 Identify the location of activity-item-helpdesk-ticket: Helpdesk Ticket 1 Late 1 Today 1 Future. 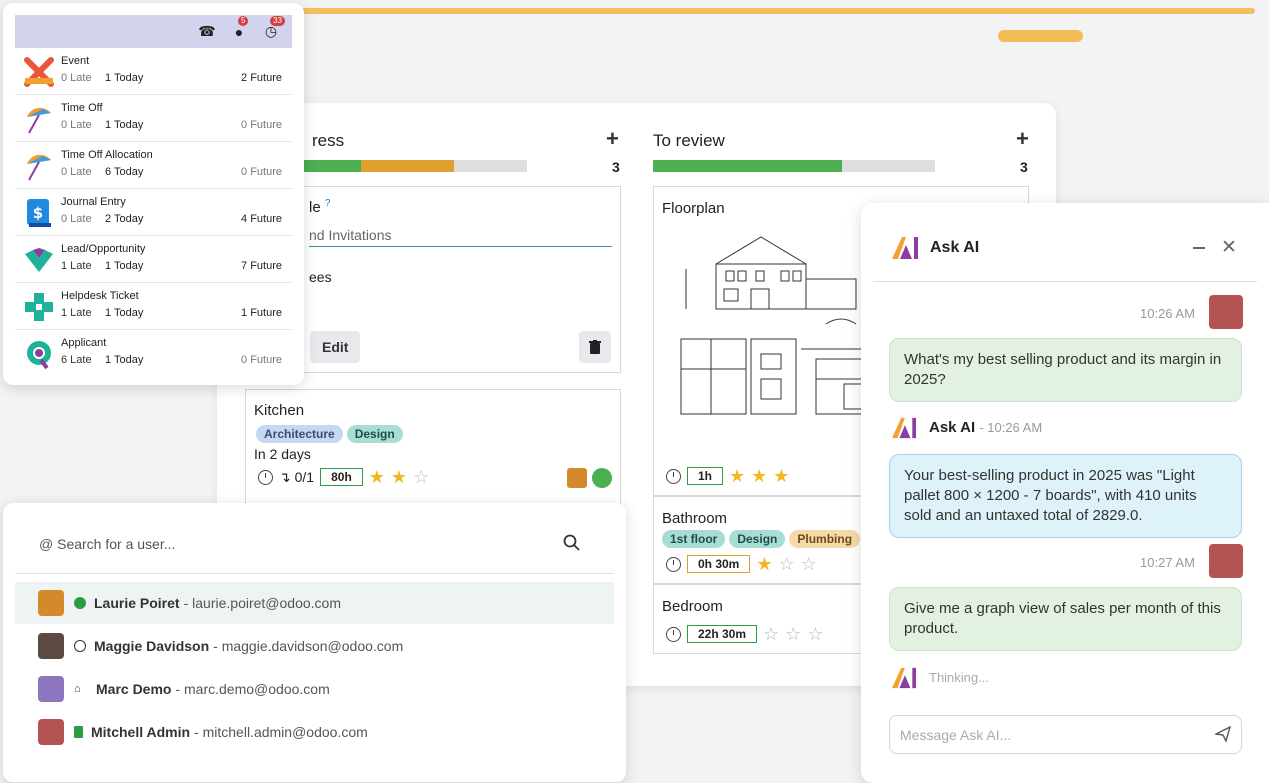
(153, 306).